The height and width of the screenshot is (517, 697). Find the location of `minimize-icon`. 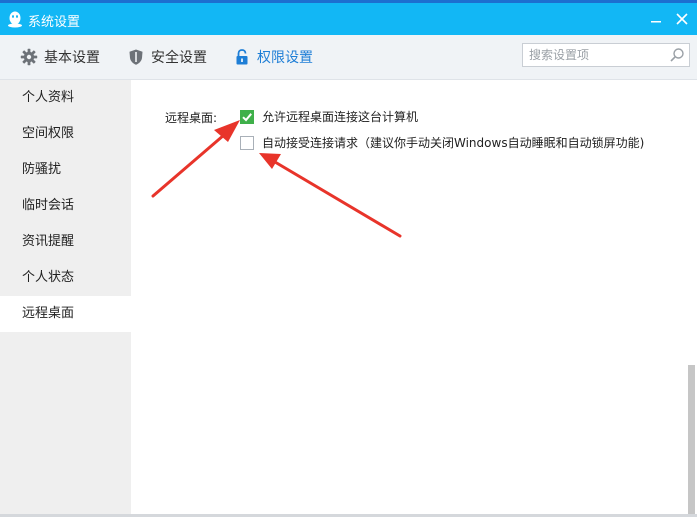

minimize-icon is located at coordinates (656, 19).